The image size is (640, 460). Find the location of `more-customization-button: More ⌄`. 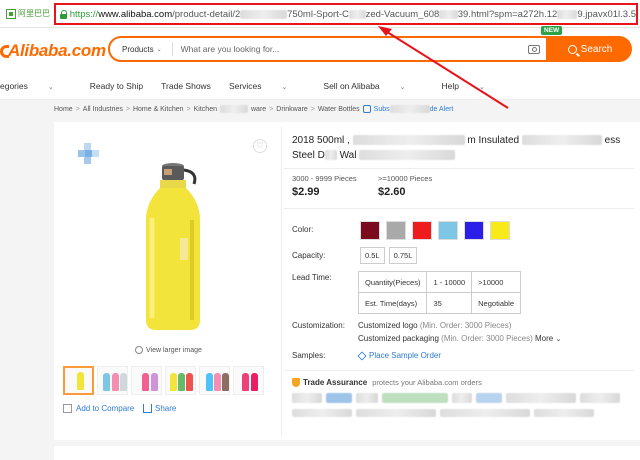

more-customization-button: More ⌄ is located at coordinates (548, 338).